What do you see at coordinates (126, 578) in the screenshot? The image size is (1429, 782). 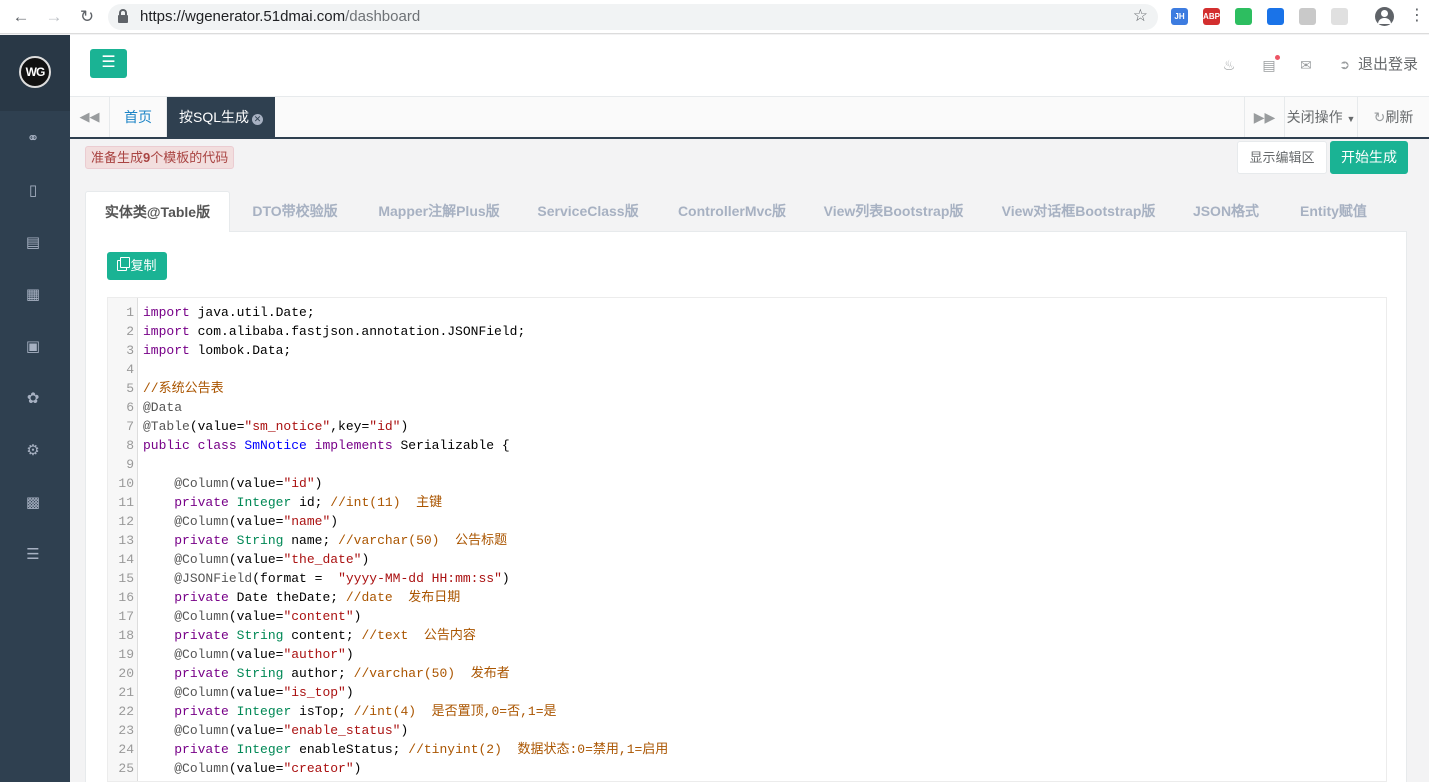 I see `line-number: 15` at bounding box center [126, 578].